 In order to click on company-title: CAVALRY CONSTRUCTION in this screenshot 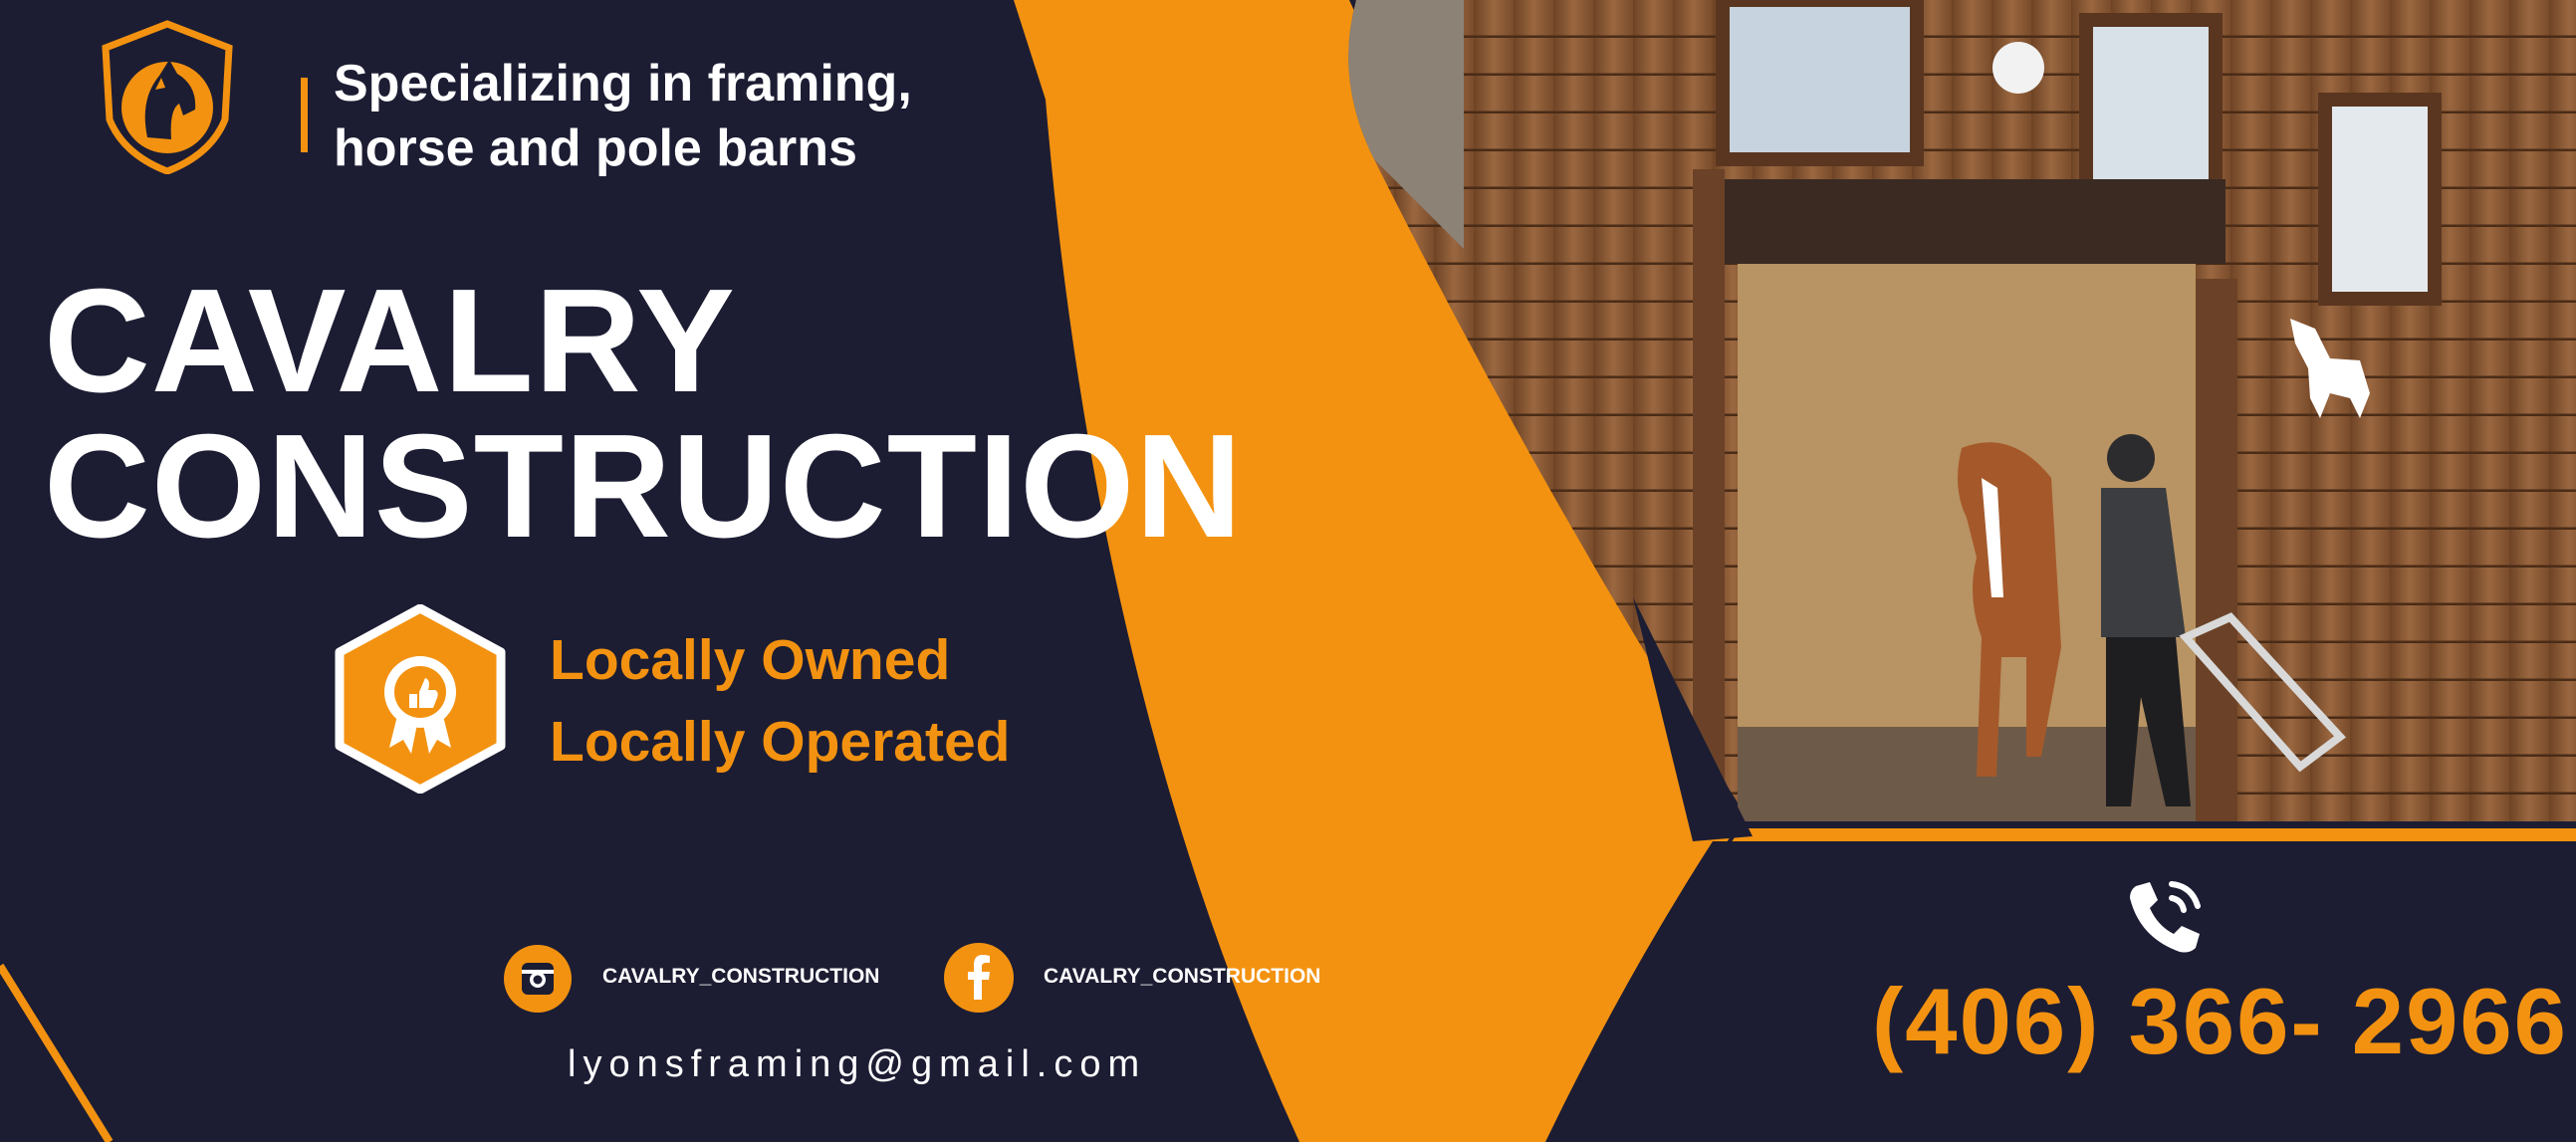, I will do `click(644, 414)`.